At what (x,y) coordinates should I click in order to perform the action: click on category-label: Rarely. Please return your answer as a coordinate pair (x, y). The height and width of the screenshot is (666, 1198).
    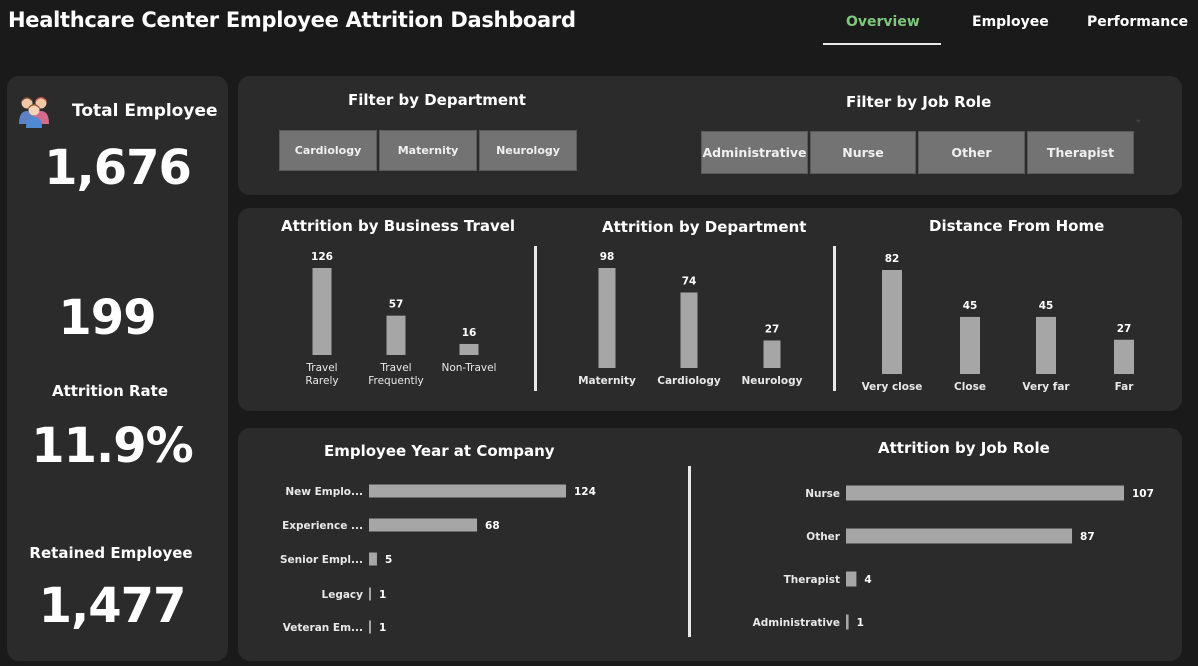
    Looking at the image, I should click on (321, 381).